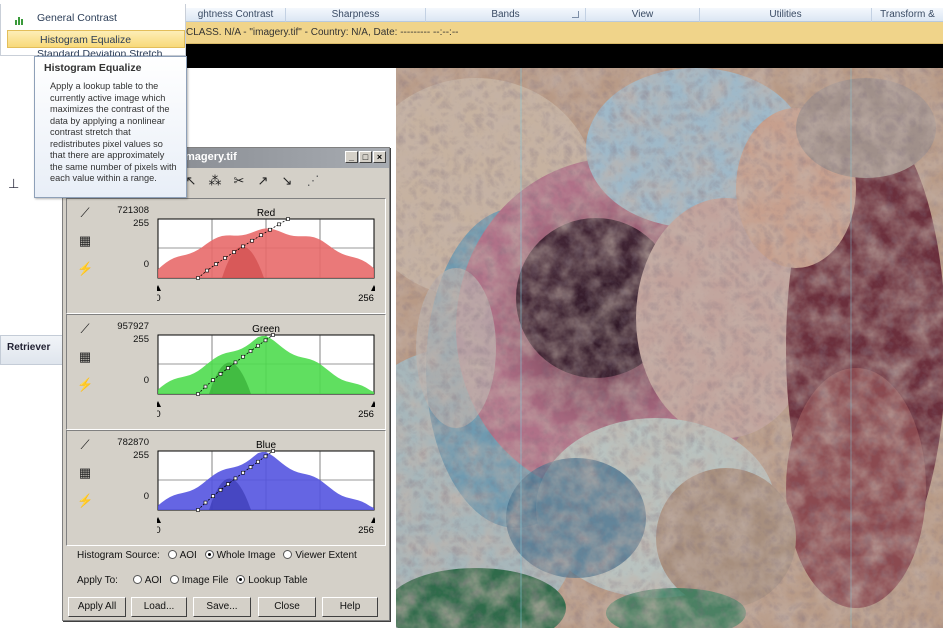 This screenshot has height=628, width=943. I want to click on ribbon-group-bands: Bands, so click(506, 15).